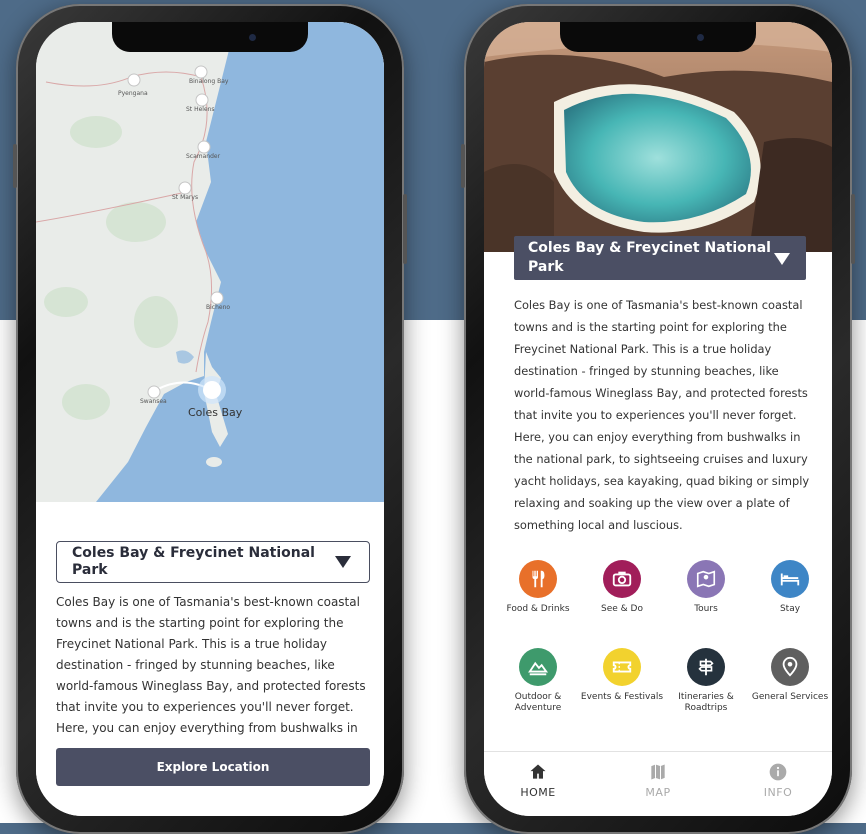  I want to click on nav-info: INFO, so click(778, 780).